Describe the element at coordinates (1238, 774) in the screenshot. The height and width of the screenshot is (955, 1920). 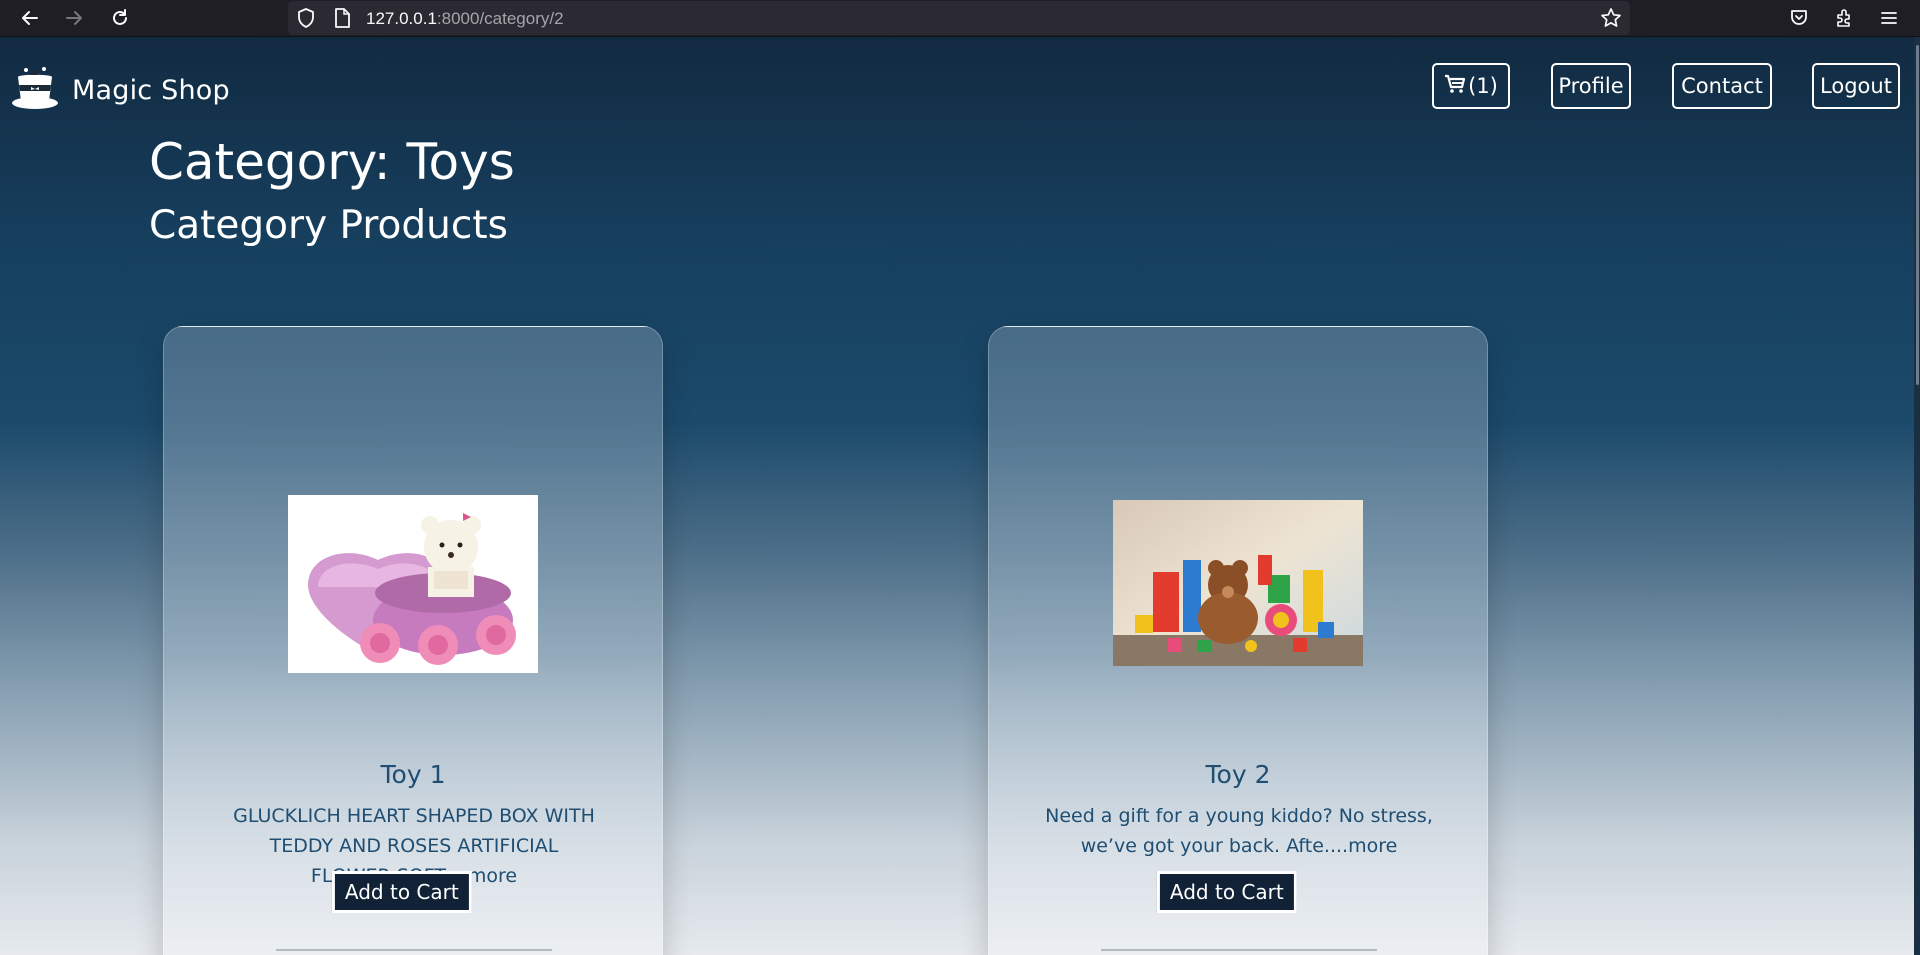
I see `product-name: Toy 2` at that location.